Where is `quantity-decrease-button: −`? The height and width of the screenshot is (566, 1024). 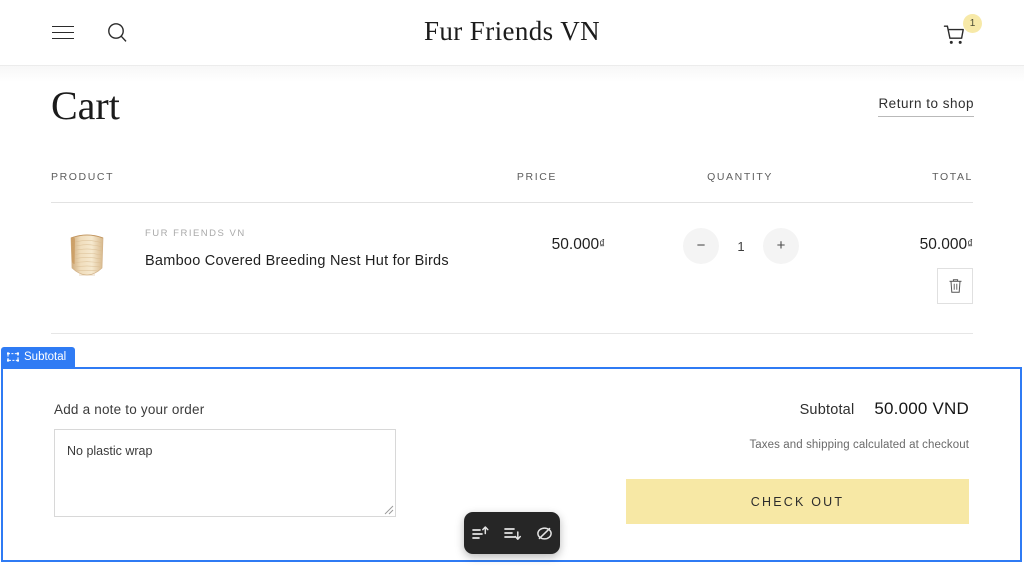
quantity-decrease-button: − is located at coordinates (701, 246).